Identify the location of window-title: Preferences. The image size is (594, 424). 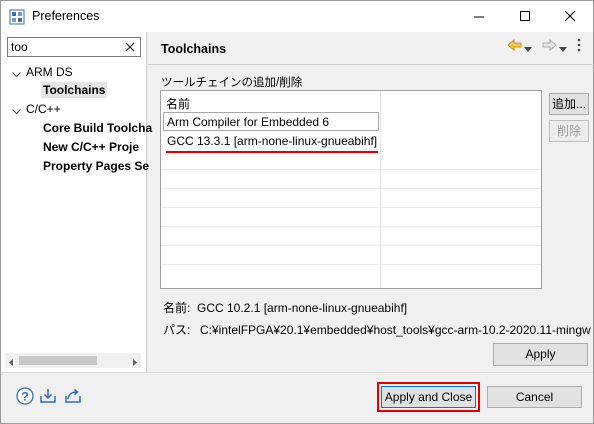
(66, 16).